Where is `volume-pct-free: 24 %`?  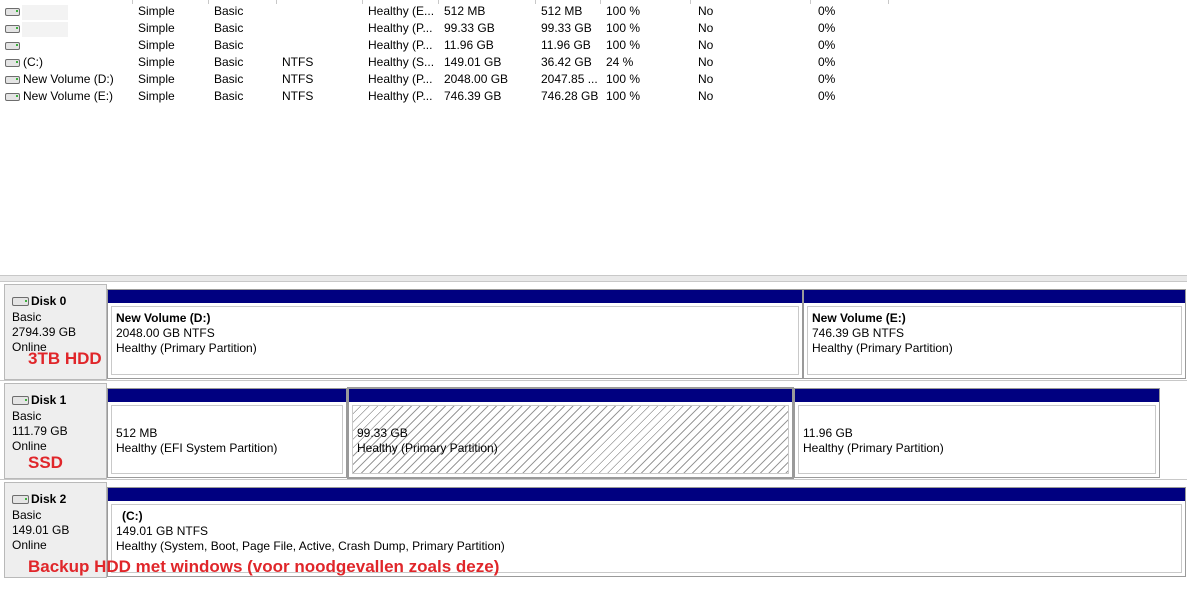 volume-pct-free: 24 % is located at coordinates (620, 62).